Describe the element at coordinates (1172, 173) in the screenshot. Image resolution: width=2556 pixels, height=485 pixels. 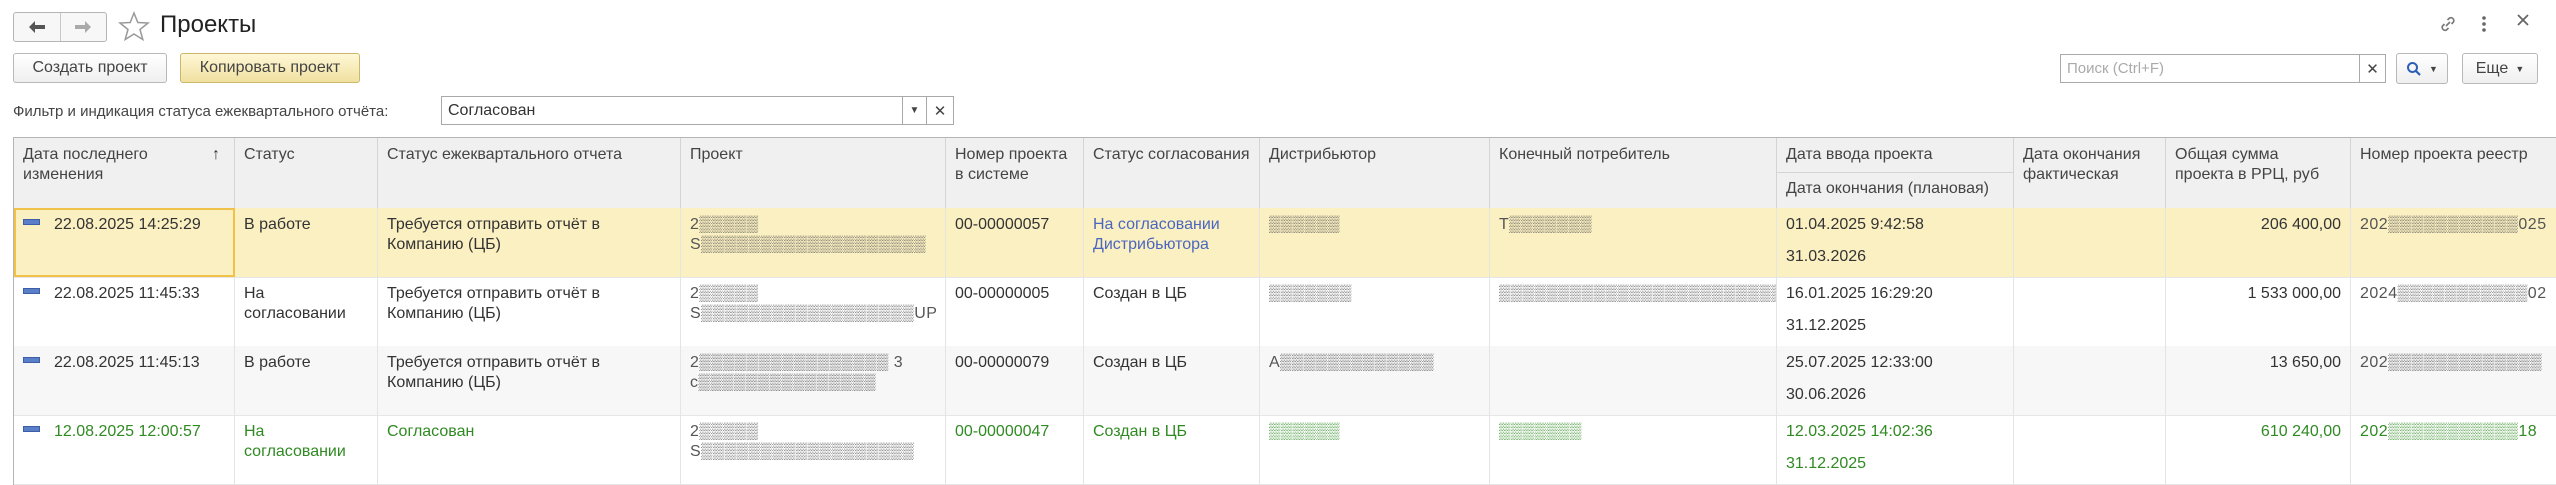
I see `column-header-approval-status: Статус согласования` at that location.